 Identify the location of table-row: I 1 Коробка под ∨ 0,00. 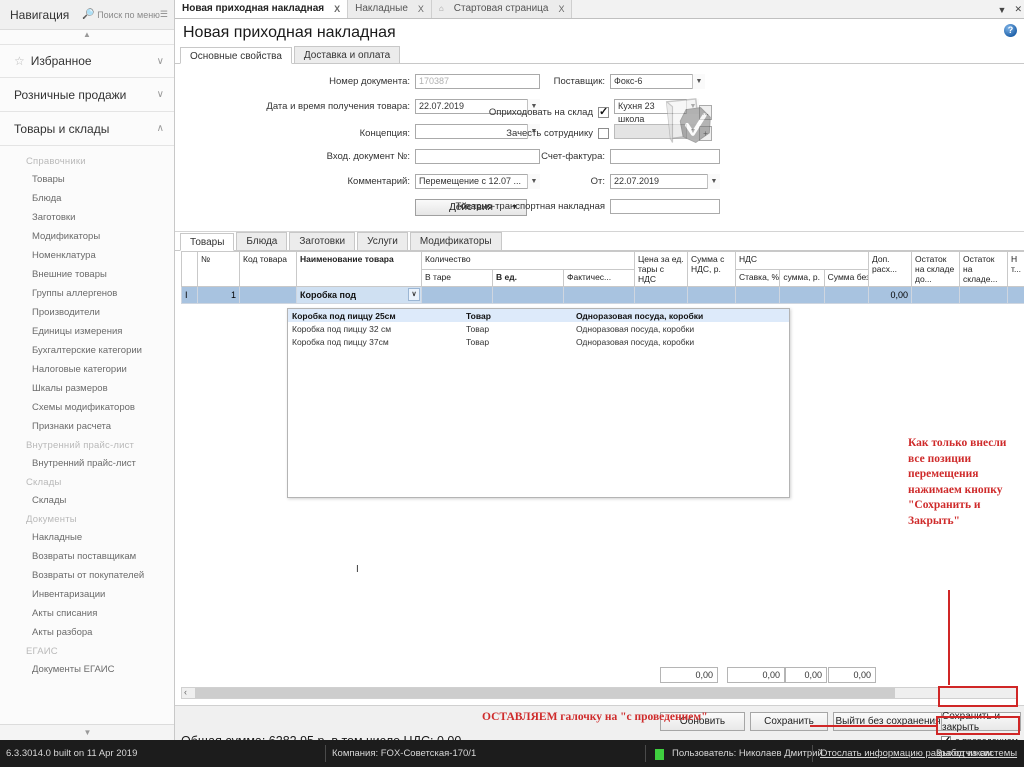
(602, 295).